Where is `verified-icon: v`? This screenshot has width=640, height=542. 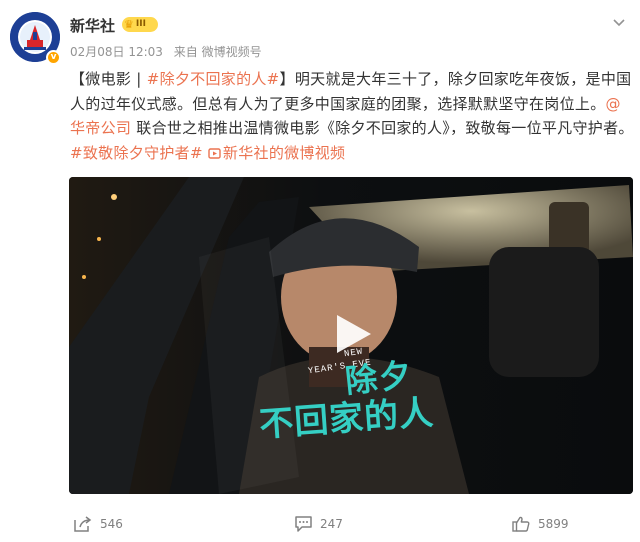
verified-icon: v is located at coordinates (53, 57).